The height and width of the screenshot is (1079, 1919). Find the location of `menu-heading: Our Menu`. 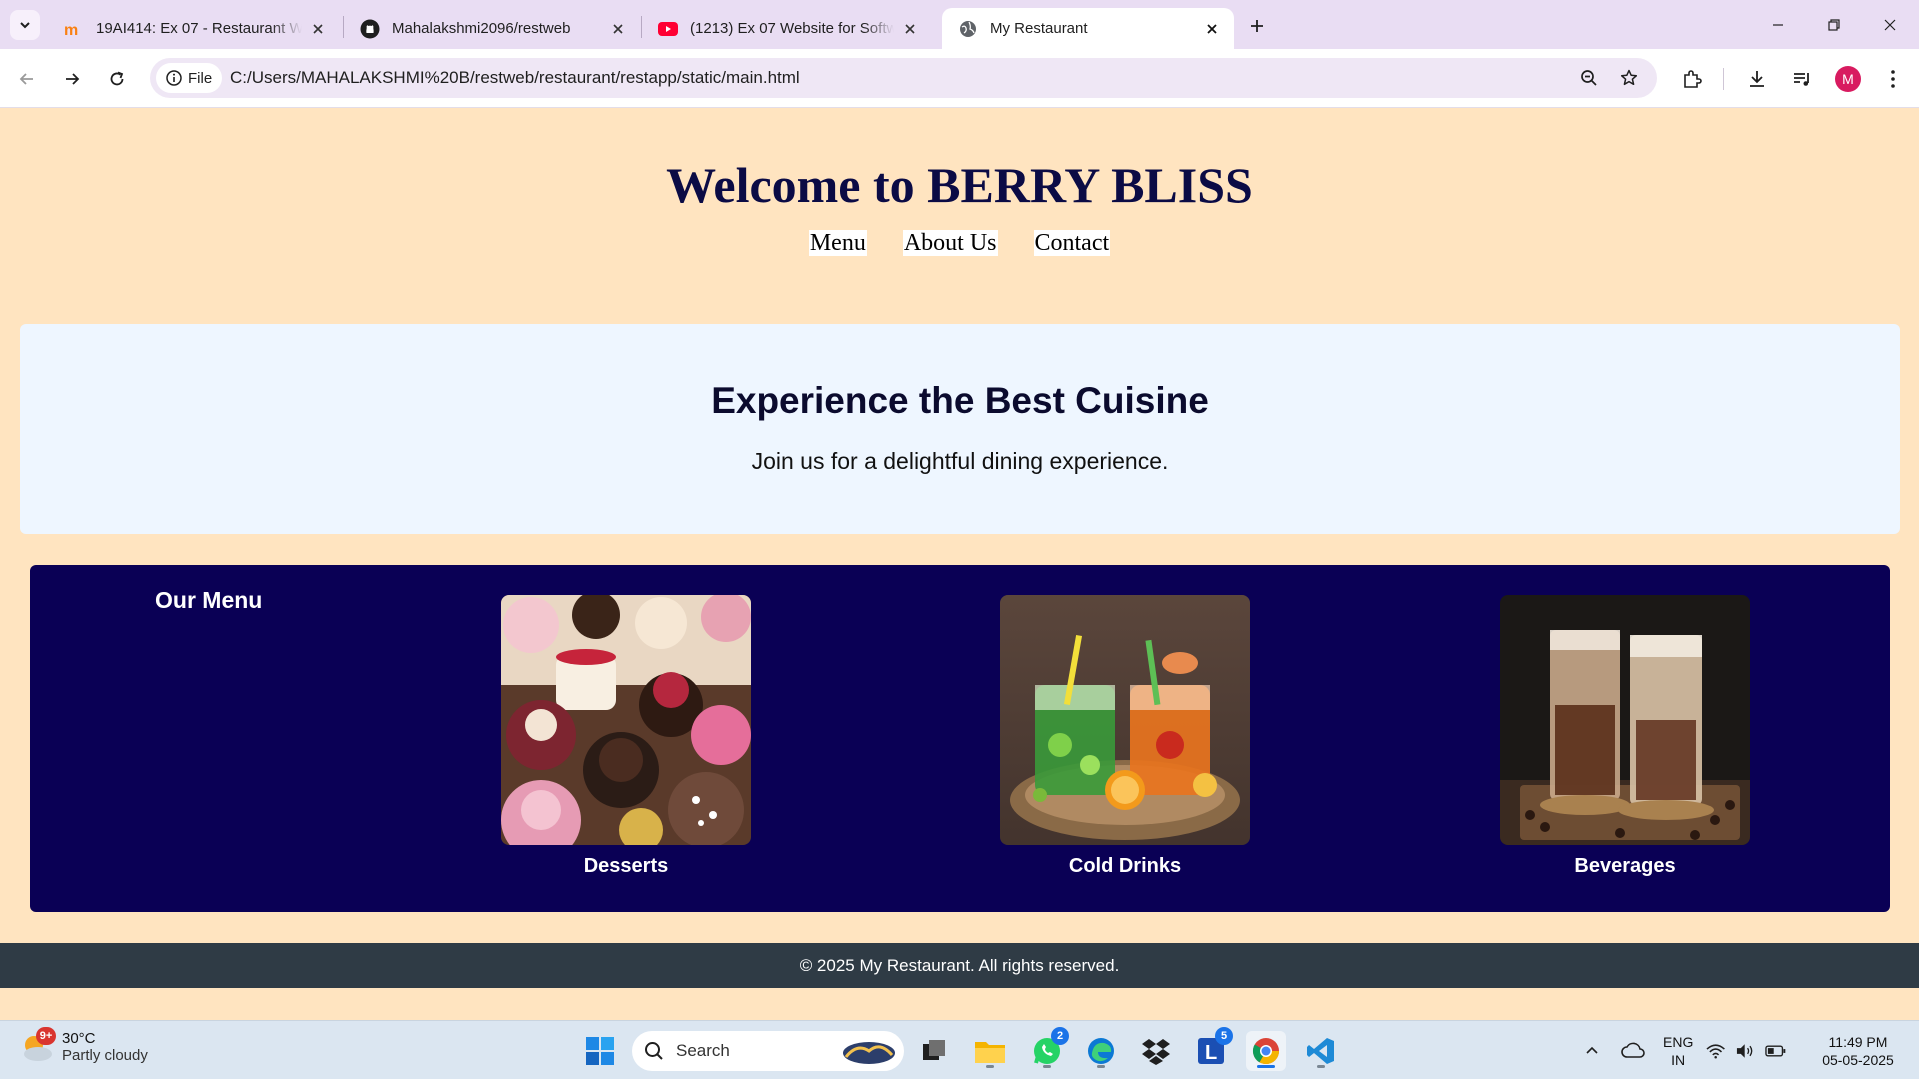

menu-heading: Our Menu is located at coordinates (209, 600).